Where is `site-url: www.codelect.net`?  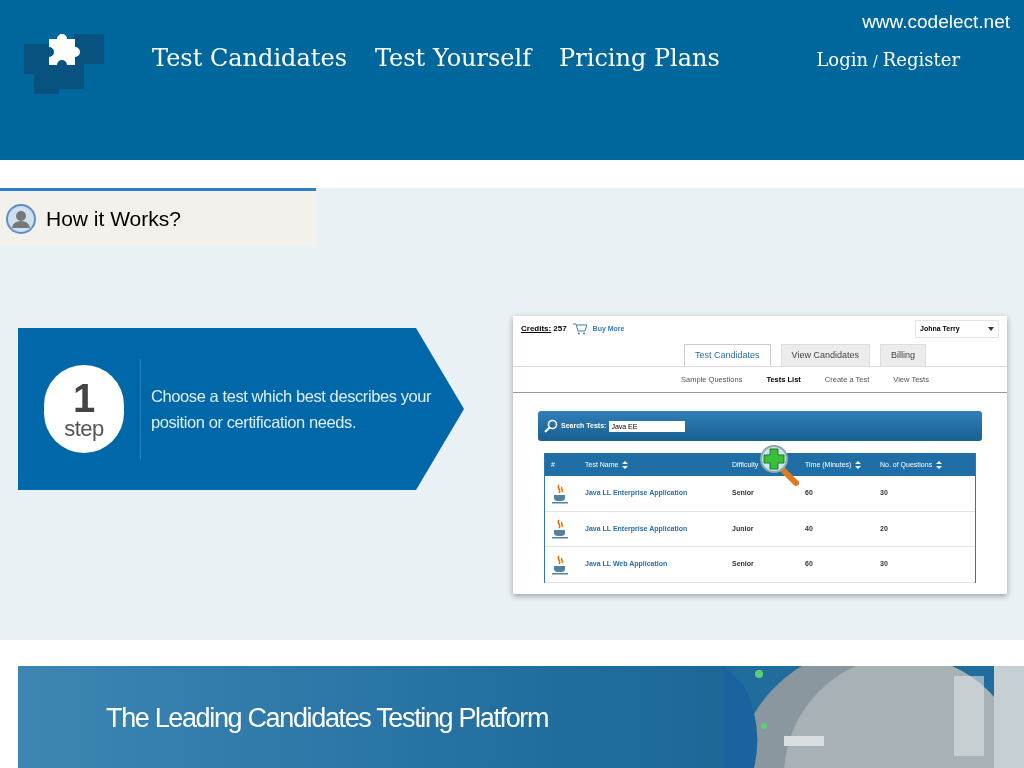
site-url: www.codelect.net is located at coordinates (936, 22).